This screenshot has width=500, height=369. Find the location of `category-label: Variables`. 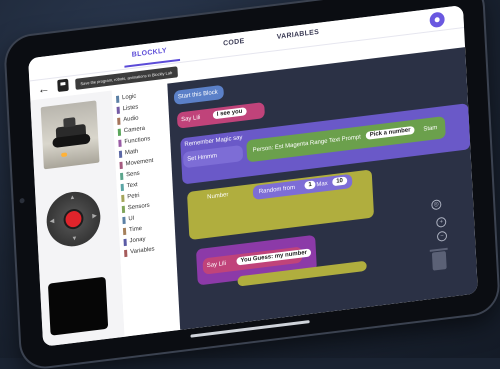

category-label: Variables is located at coordinates (142, 251).